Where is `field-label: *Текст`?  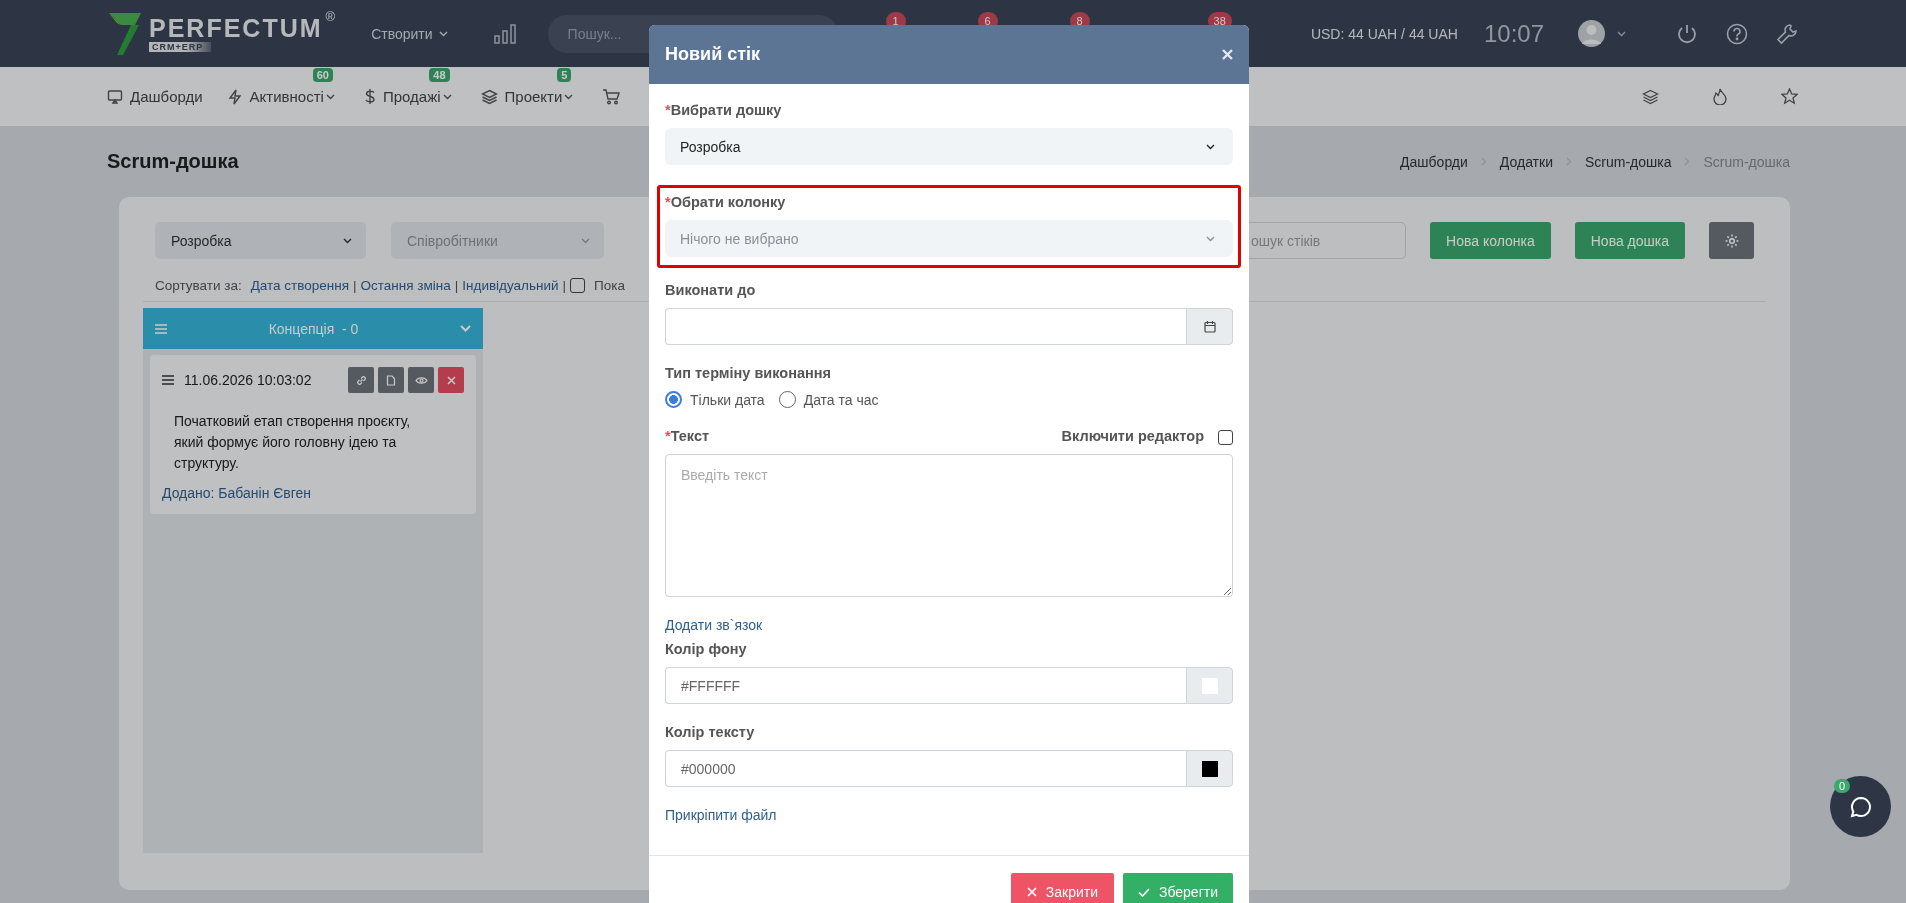
field-label: *Текст is located at coordinates (688, 436).